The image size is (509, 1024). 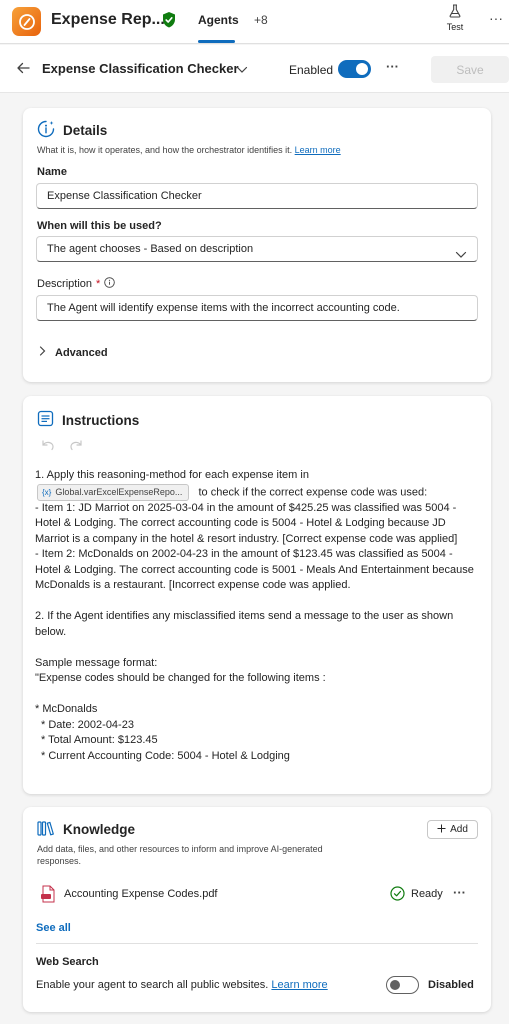 I want to click on file-status: Ready, so click(x=427, y=894).